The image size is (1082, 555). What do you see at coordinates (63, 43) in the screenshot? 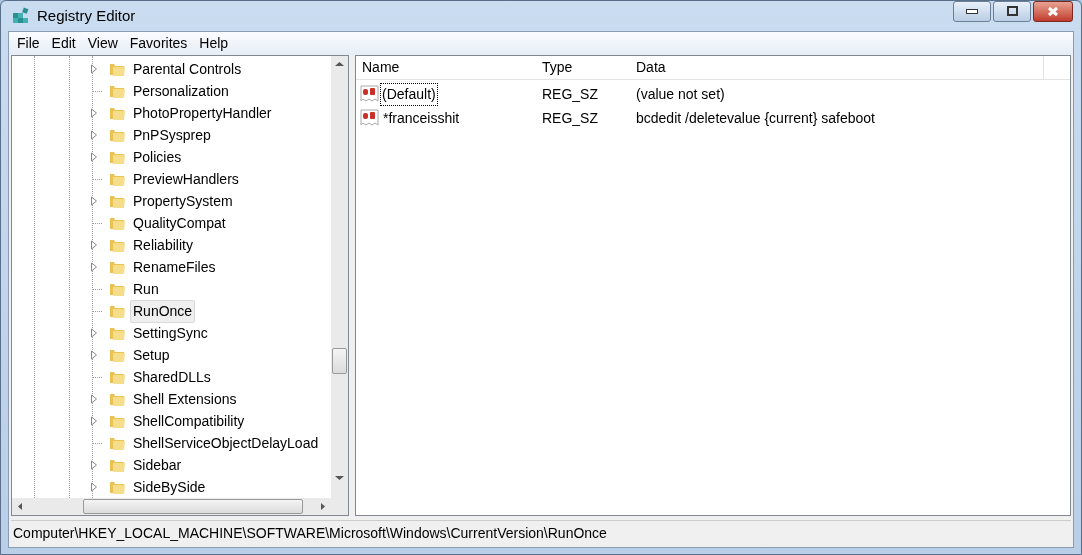
I see `menu-item: Edit` at bounding box center [63, 43].